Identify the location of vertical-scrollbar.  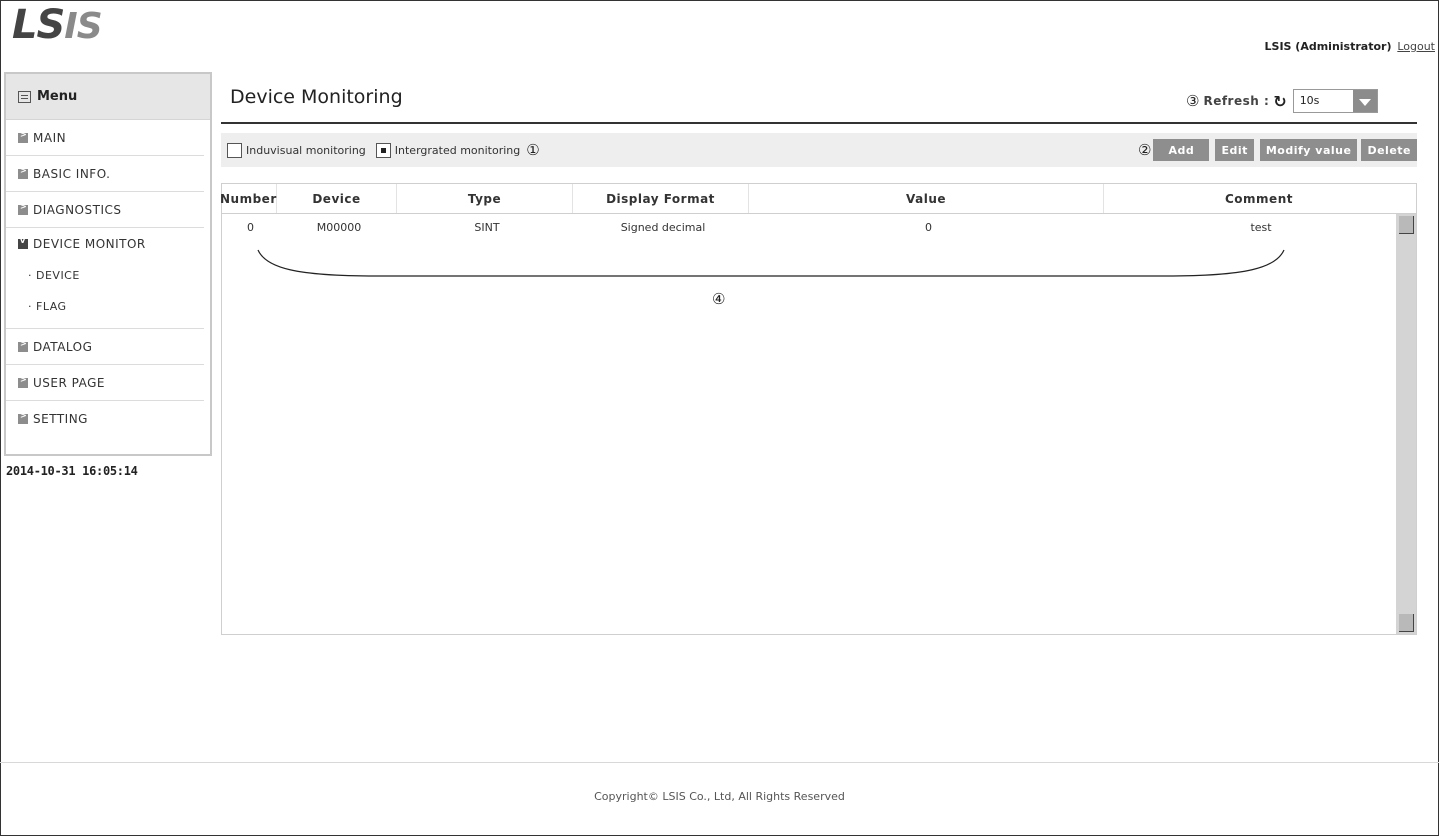
(1406, 424).